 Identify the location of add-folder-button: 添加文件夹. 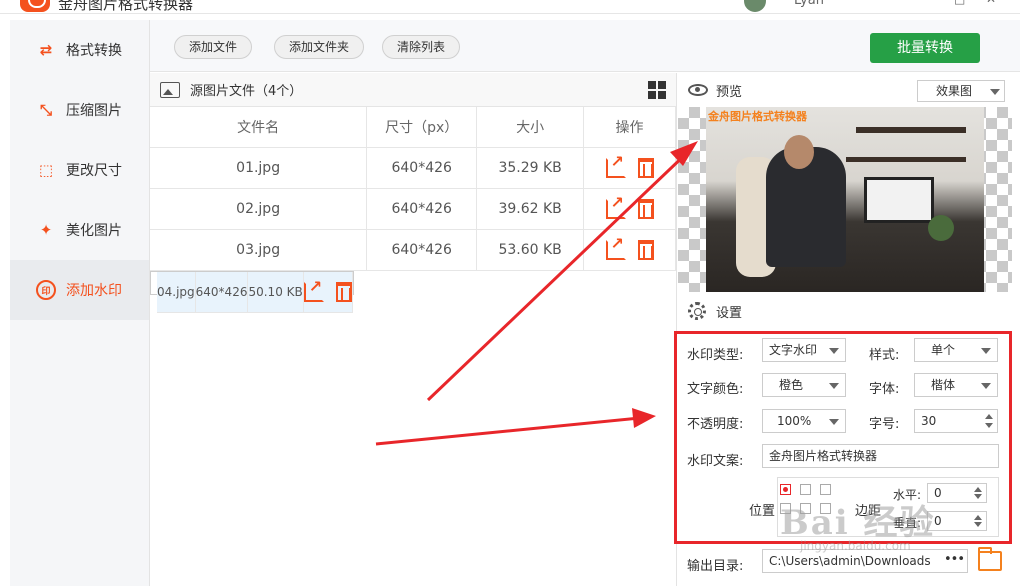
(319, 47).